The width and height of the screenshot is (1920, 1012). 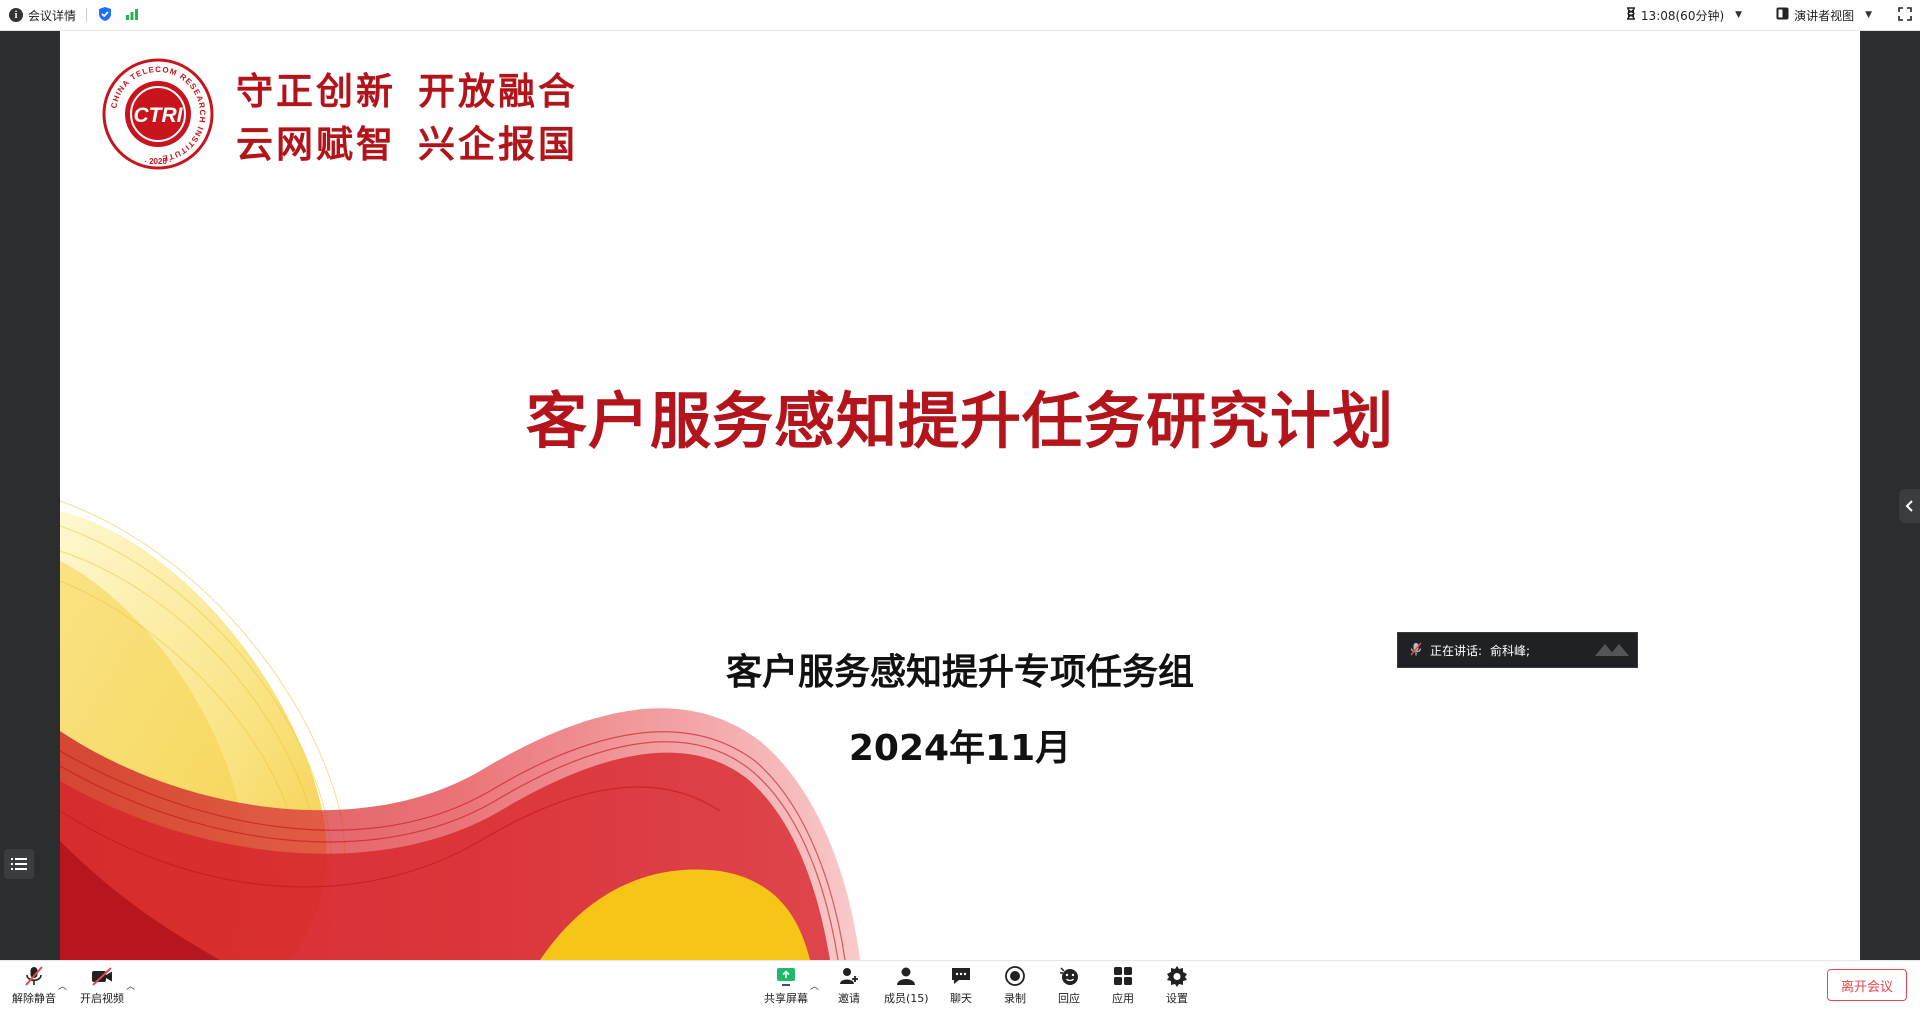 What do you see at coordinates (959, 421) in the screenshot?
I see `slide-title: 客户服务感知提升任务研究计划` at bounding box center [959, 421].